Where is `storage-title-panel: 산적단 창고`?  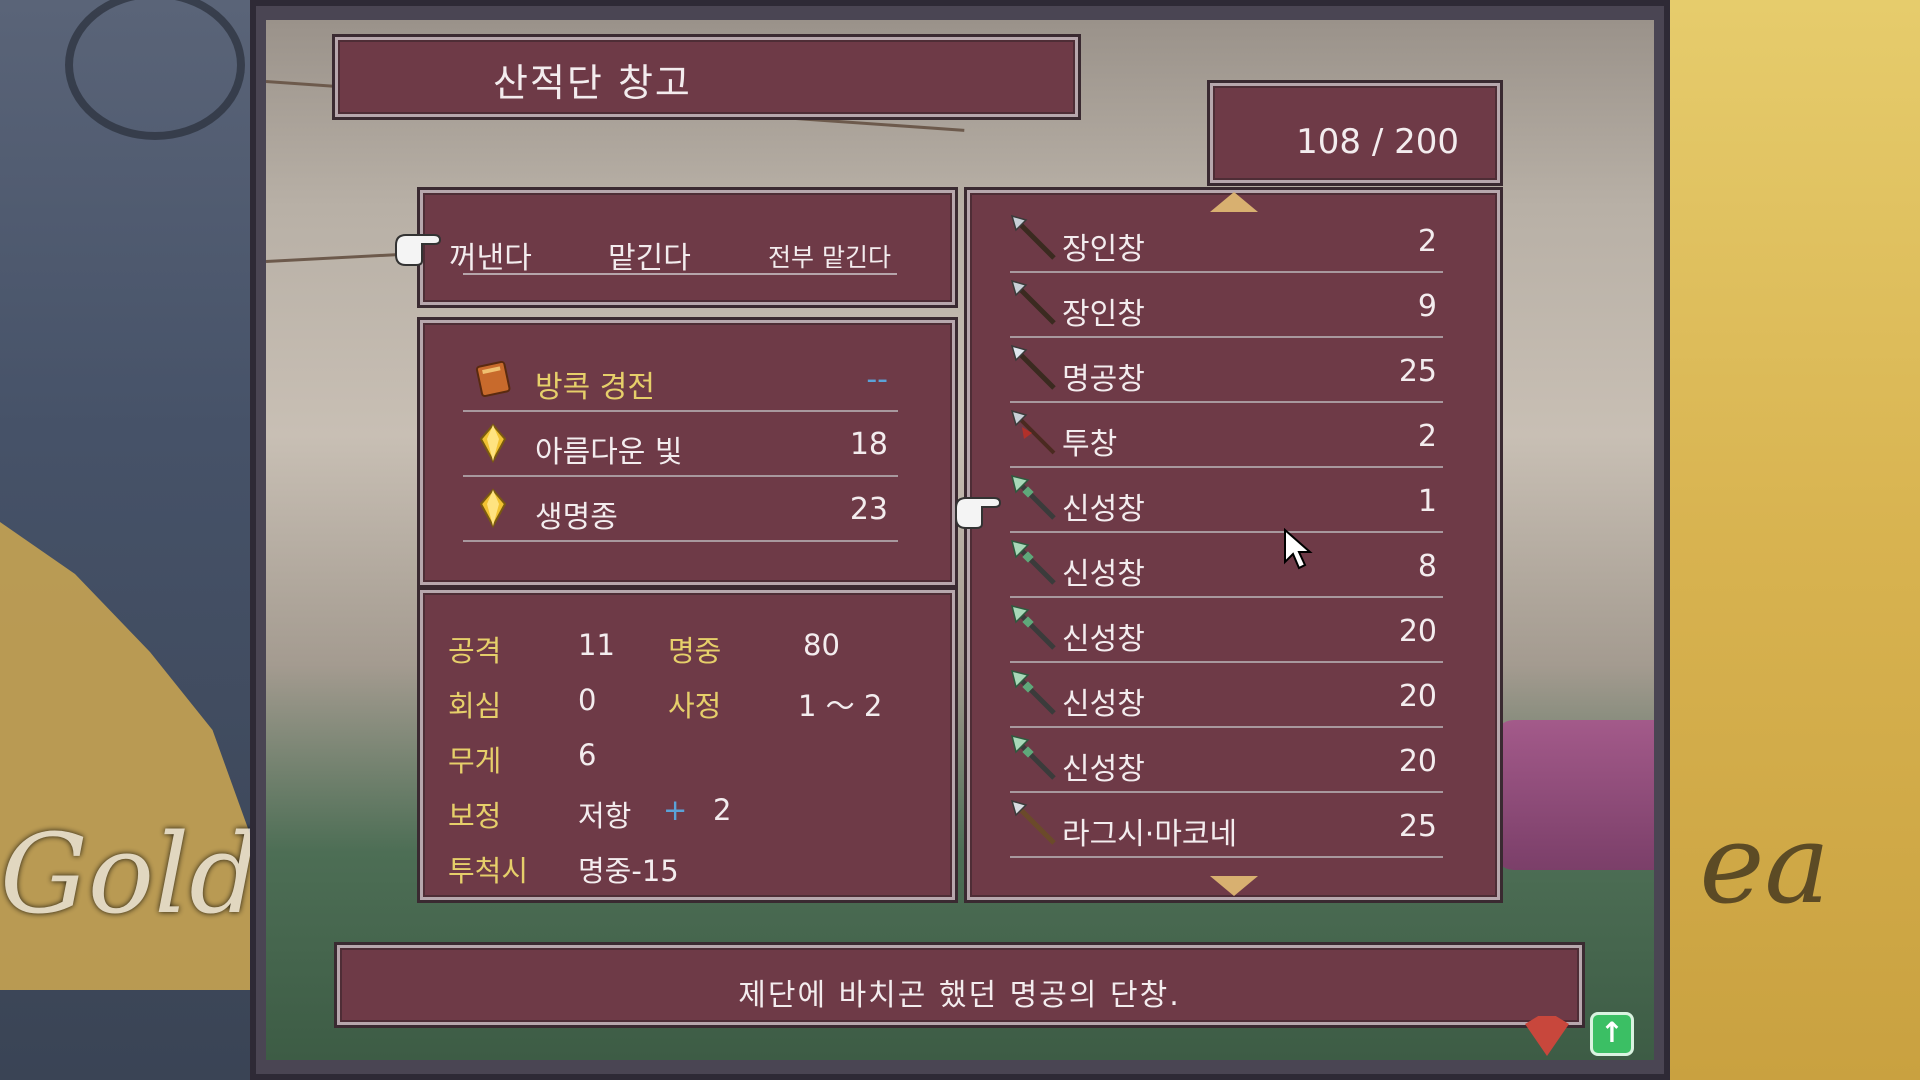 storage-title-panel: 산적단 창고 is located at coordinates (706, 77).